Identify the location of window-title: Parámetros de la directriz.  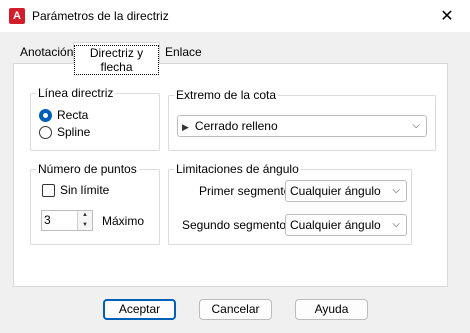
(100, 16).